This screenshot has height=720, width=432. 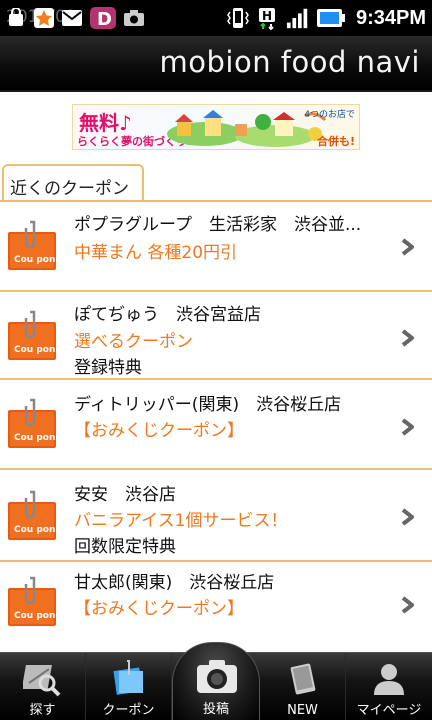 I want to click on list-item: Cou pon 安安 渋谷店 バニラアイス1個サービス！ 回数限定特典, so click(x=216, y=516).